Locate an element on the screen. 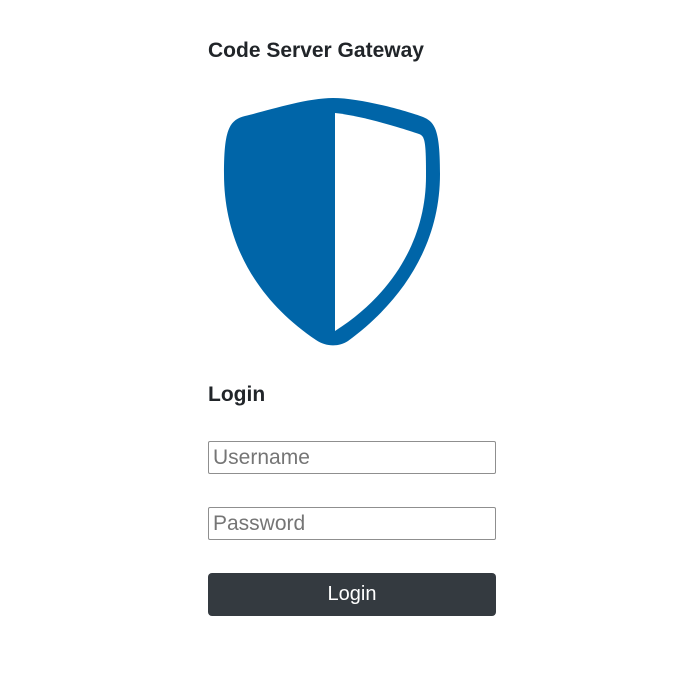 The height and width of the screenshot is (678, 680). page-title: Code Server Gateway is located at coordinates (316, 50).